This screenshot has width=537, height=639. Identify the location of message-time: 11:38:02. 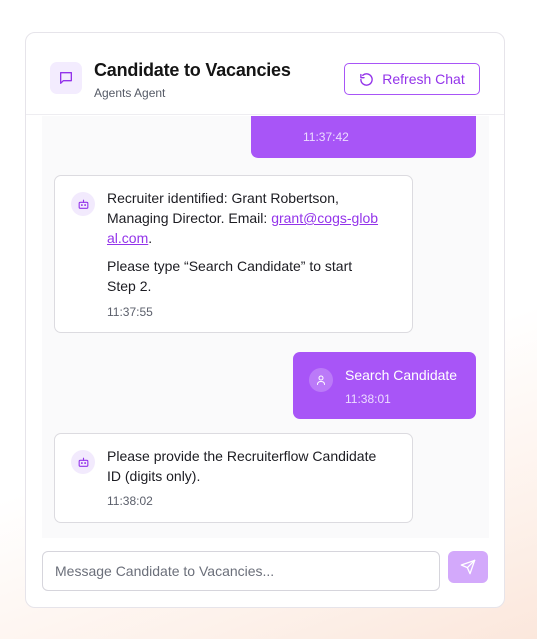
(130, 501).